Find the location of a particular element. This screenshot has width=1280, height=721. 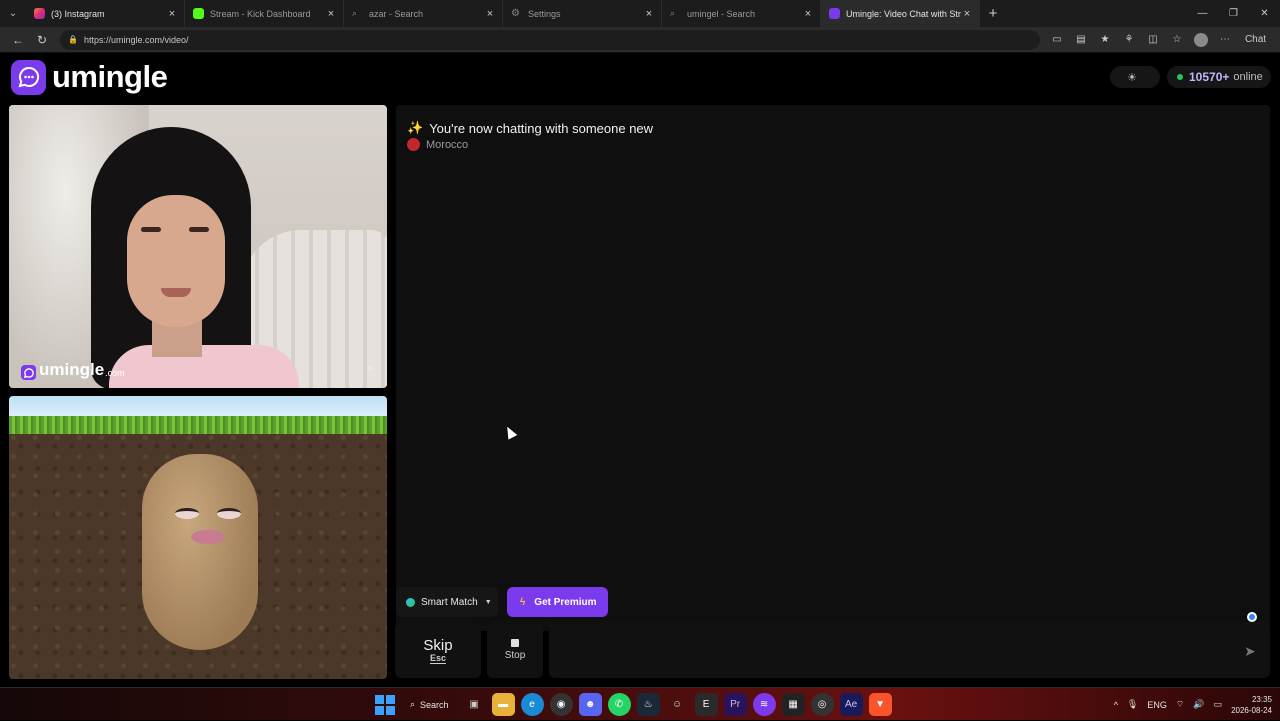

capture-app-icon: ▦ is located at coordinates (793, 704).